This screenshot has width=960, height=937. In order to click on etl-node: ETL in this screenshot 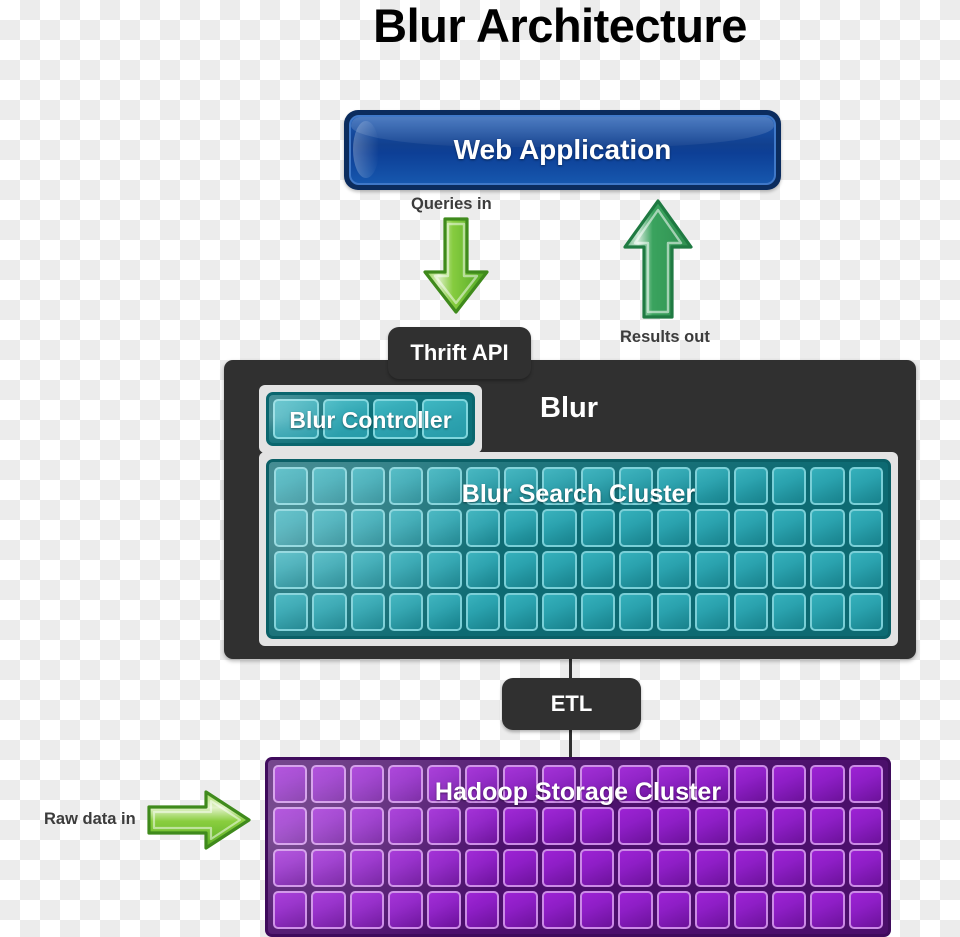, I will do `click(571, 704)`.